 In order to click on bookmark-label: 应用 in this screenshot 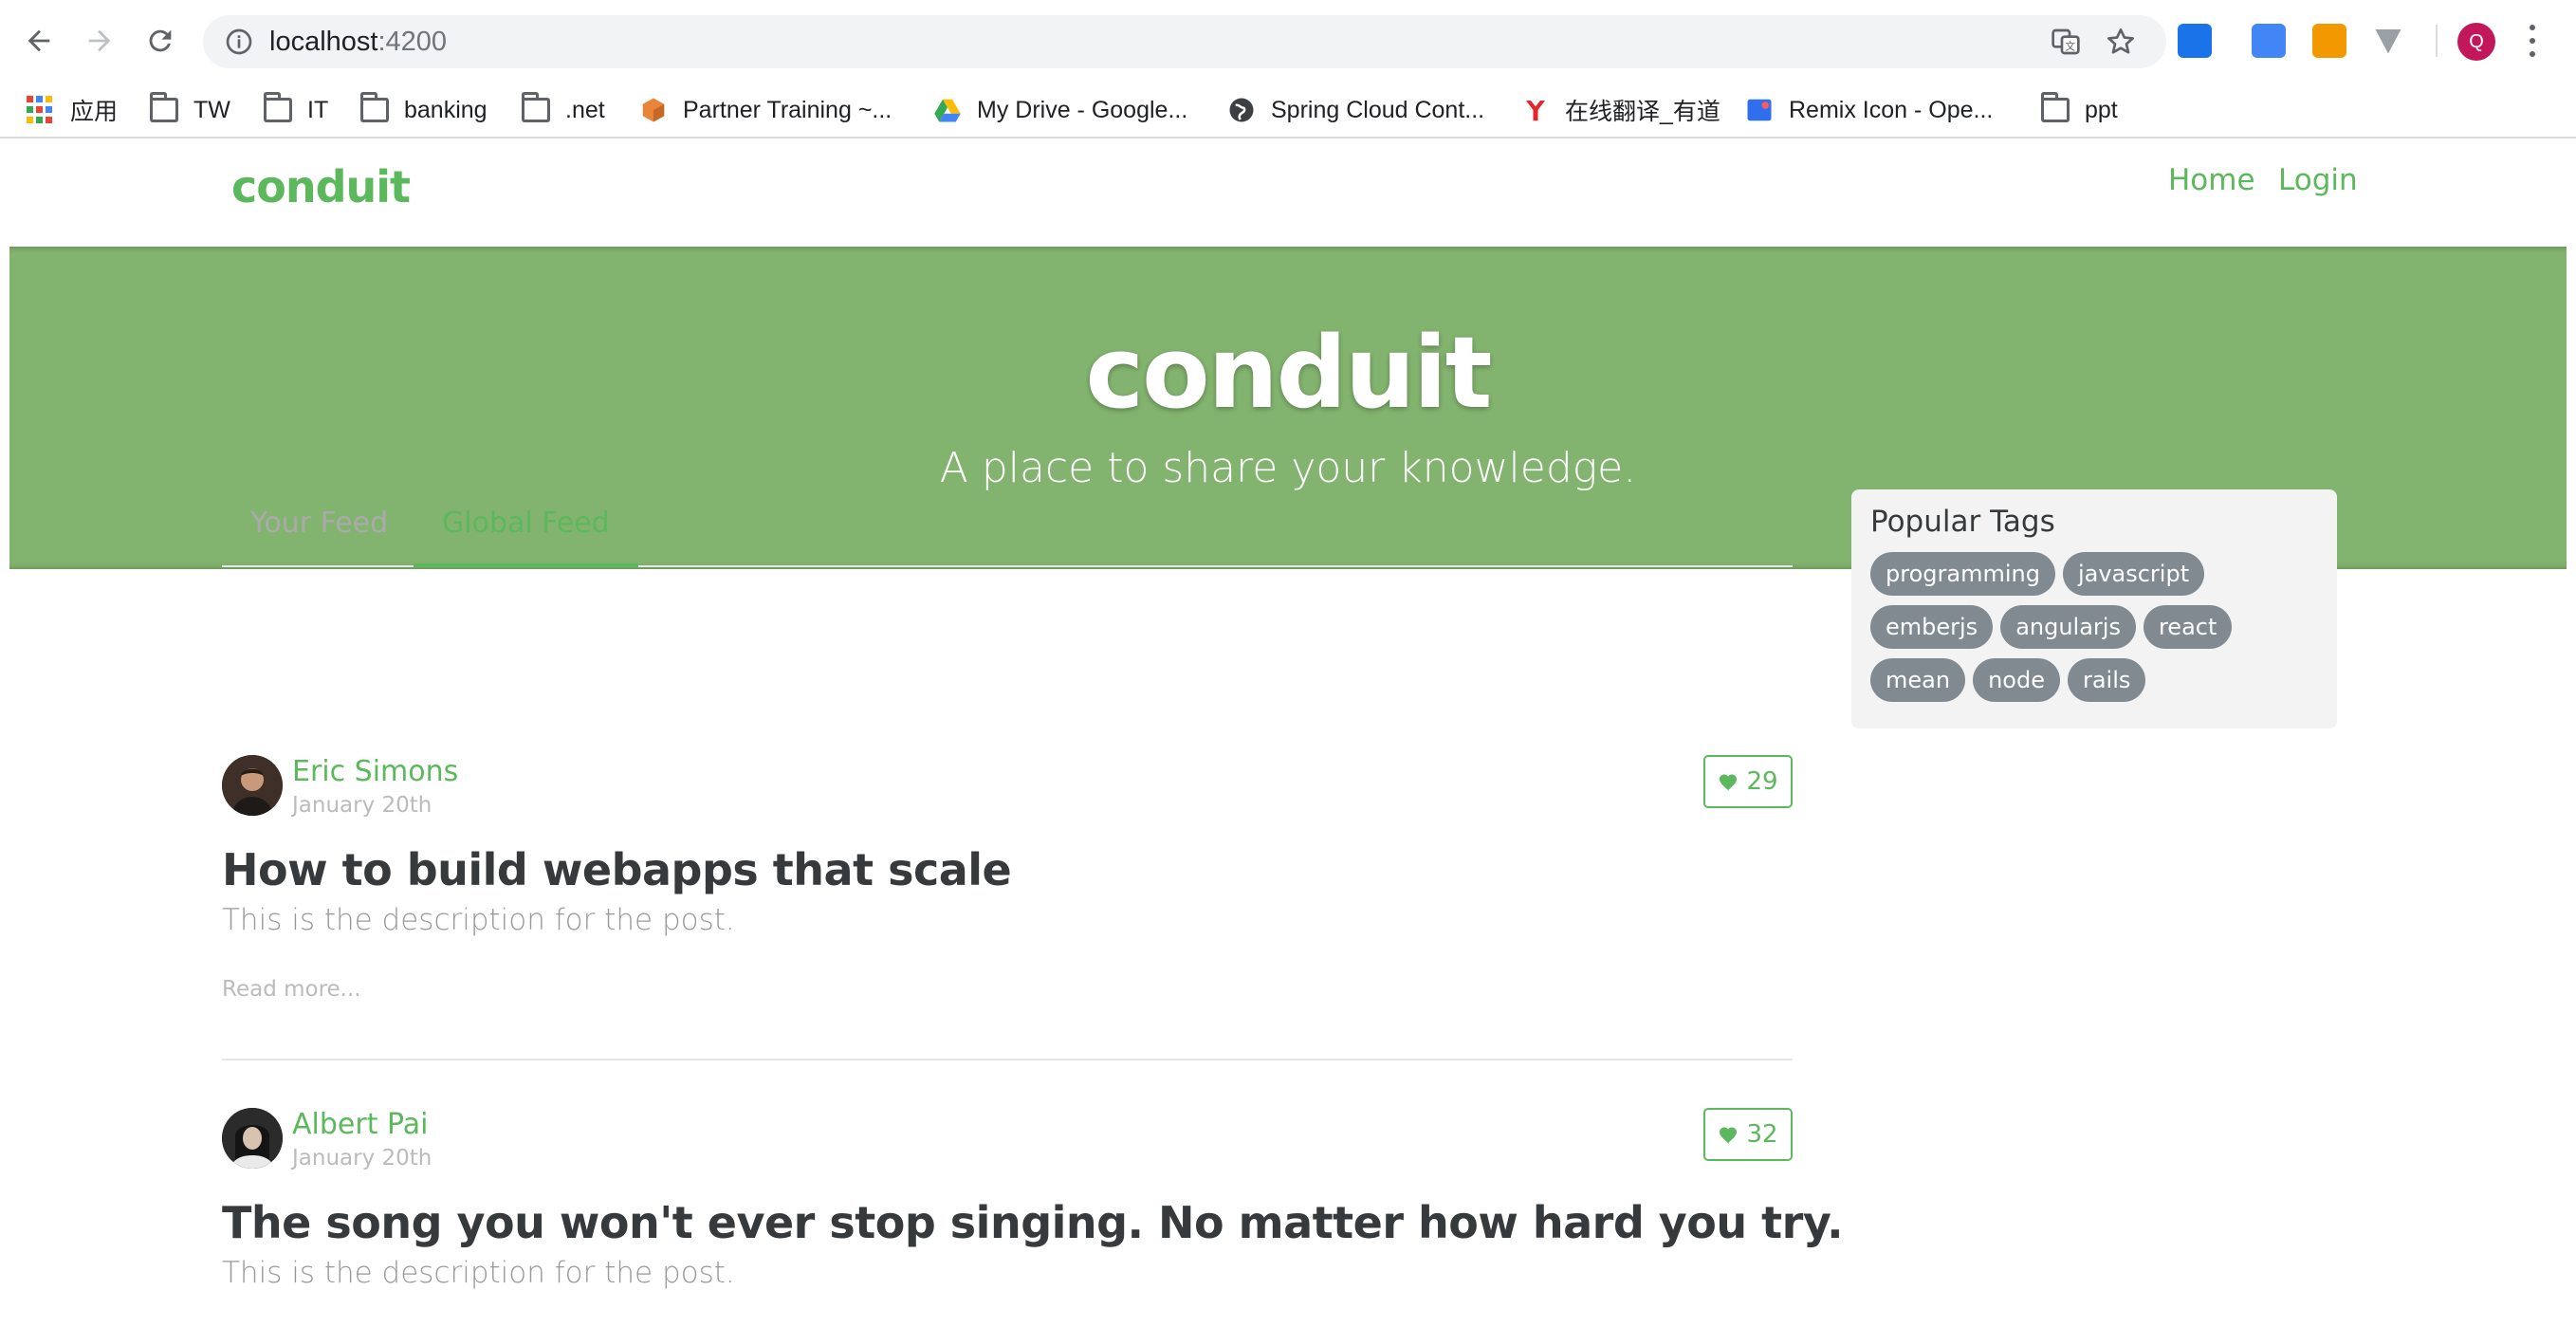, I will do `click(94, 112)`.